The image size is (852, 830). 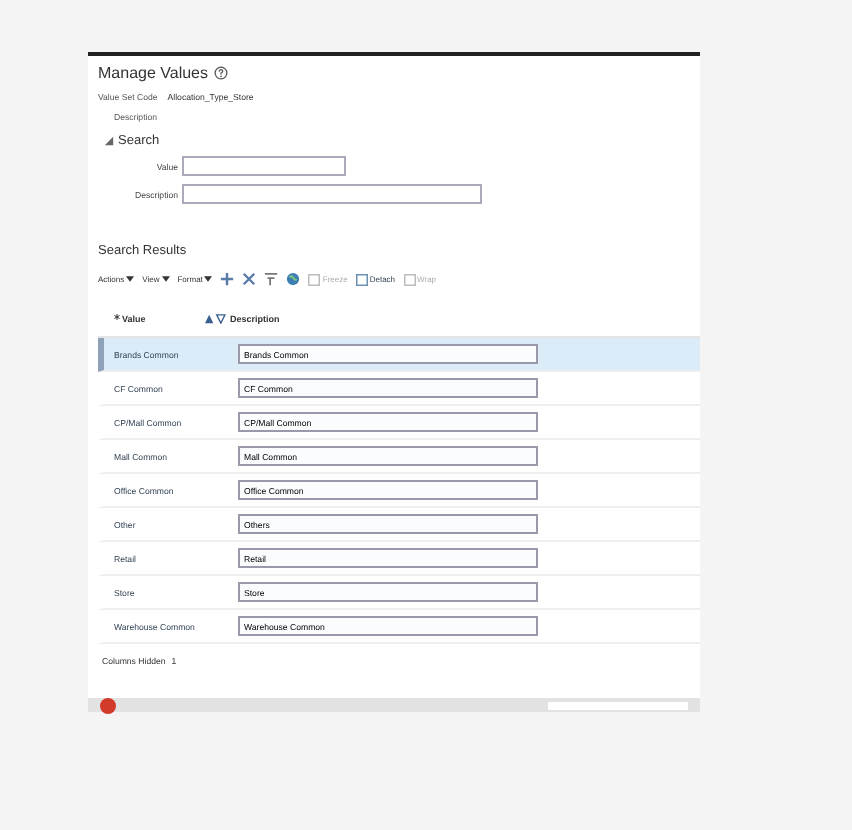 What do you see at coordinates (215, 319) in the screenshot?
I see `sort-icon` at bounding box center [215, 319].